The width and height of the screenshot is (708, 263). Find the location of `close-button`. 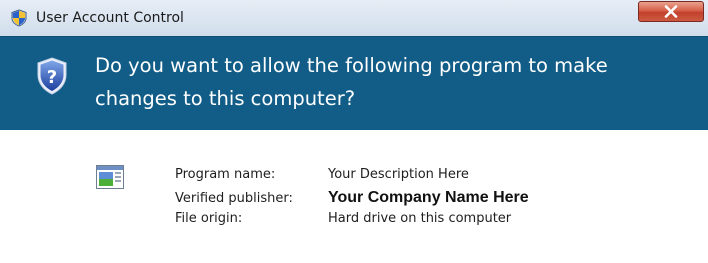

close-button is located at coordinates (671, 11).